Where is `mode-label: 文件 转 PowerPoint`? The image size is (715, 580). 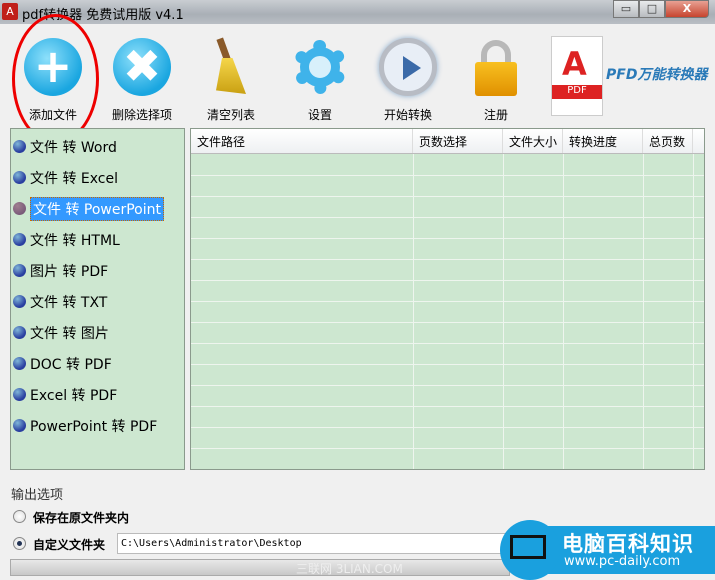
mode-label: 文件 转 PowerPoint is located at coordinates (97, 208).